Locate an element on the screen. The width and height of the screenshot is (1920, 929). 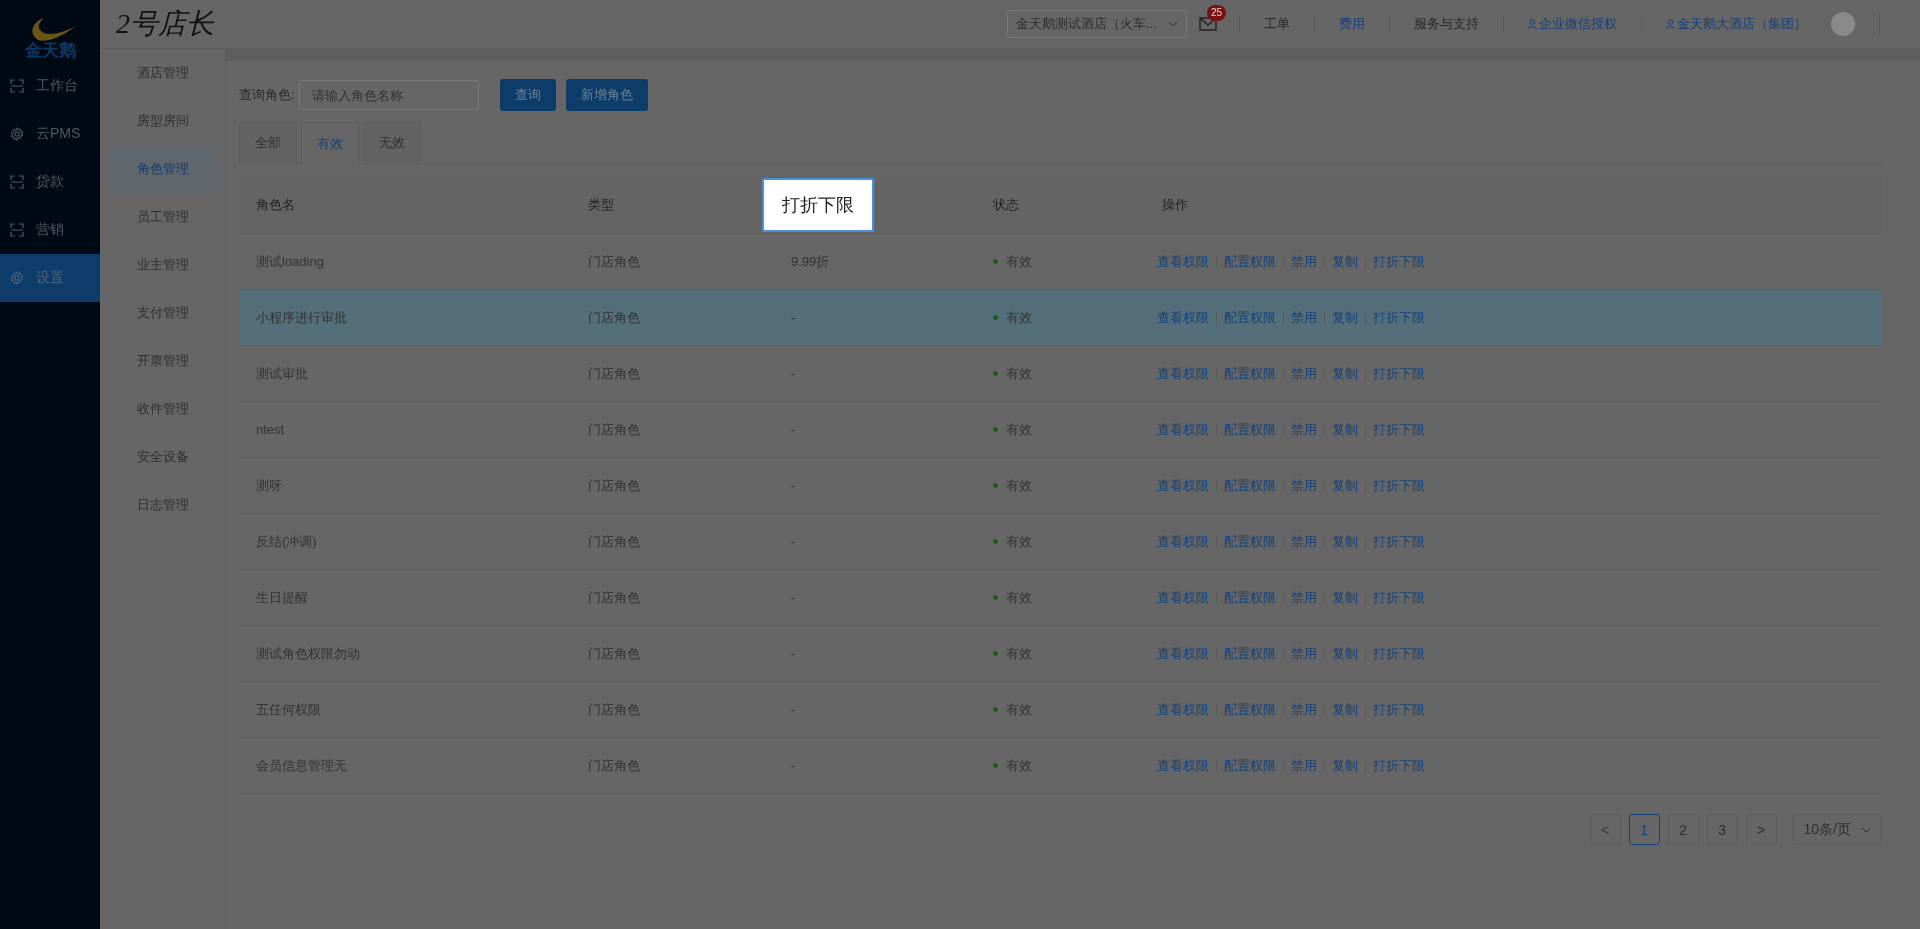
logo-text: 金天鹅 is located at coordinates (50, 51).